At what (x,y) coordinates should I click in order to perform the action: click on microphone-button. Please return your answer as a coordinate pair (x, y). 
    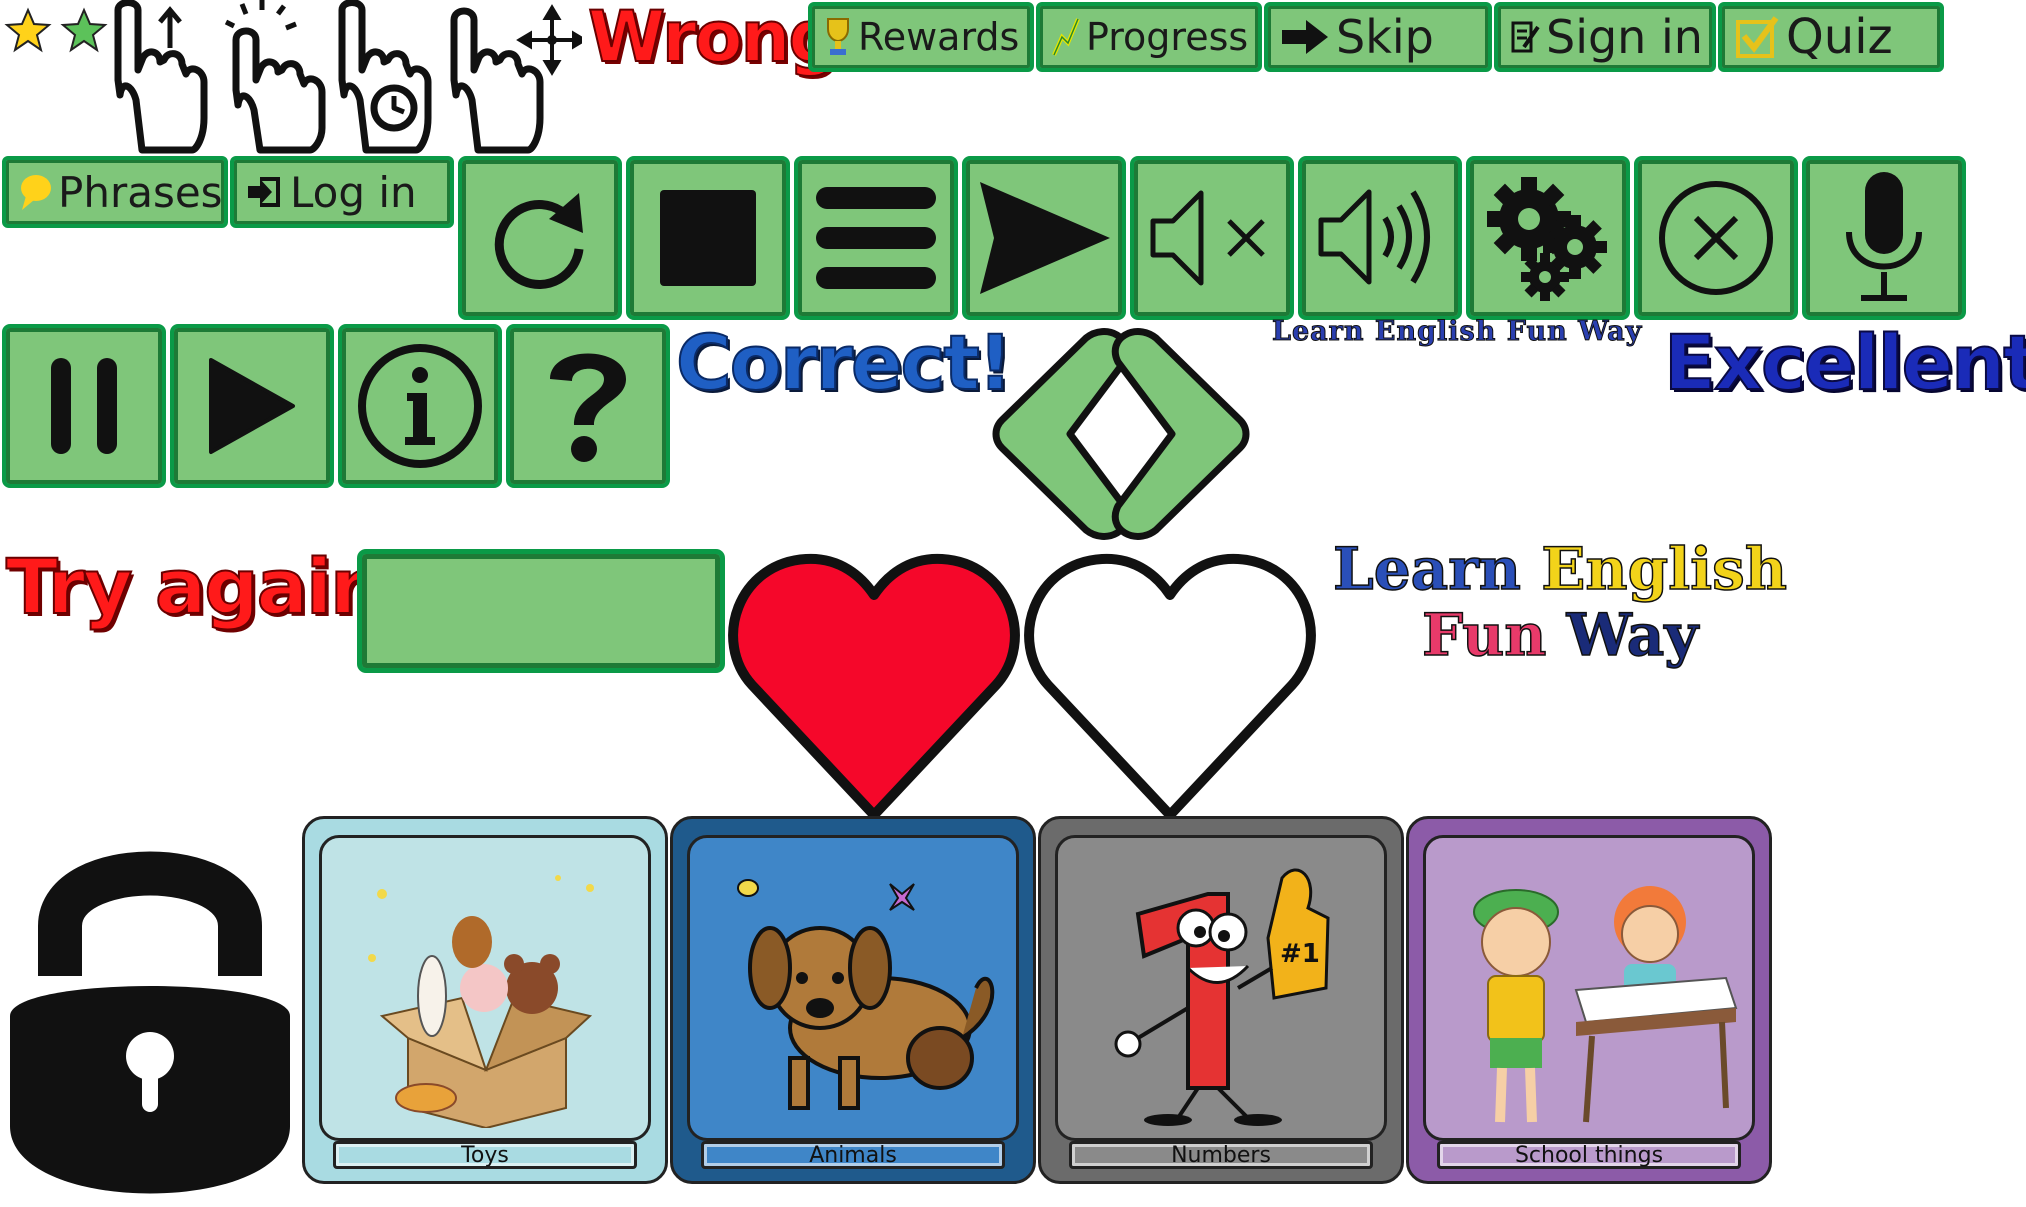
    Looking at the image, I should click on (1884, 238).